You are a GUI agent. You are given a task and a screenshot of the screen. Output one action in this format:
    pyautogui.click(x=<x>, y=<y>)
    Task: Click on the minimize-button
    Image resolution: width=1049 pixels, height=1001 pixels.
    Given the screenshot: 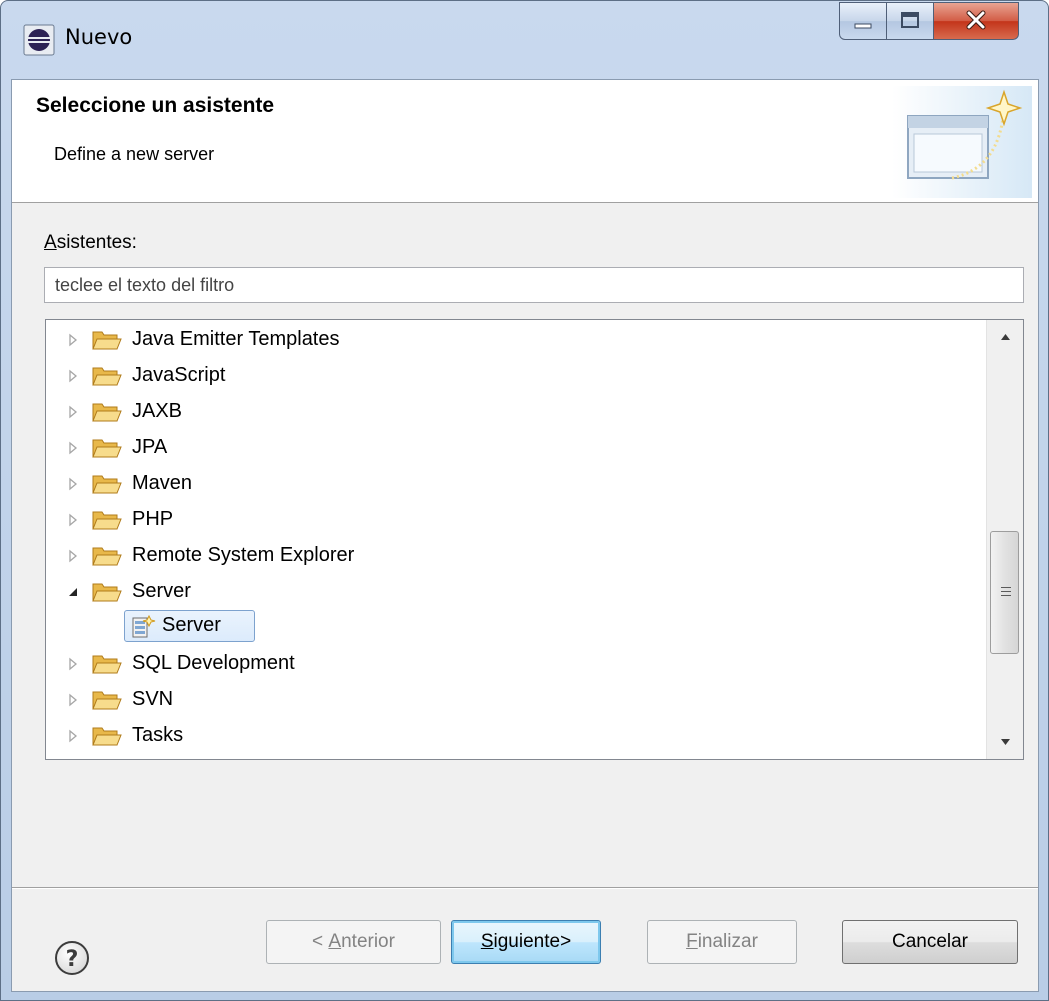 What is the action you would take?
    pyautogui.click(x=863, y=21)
    